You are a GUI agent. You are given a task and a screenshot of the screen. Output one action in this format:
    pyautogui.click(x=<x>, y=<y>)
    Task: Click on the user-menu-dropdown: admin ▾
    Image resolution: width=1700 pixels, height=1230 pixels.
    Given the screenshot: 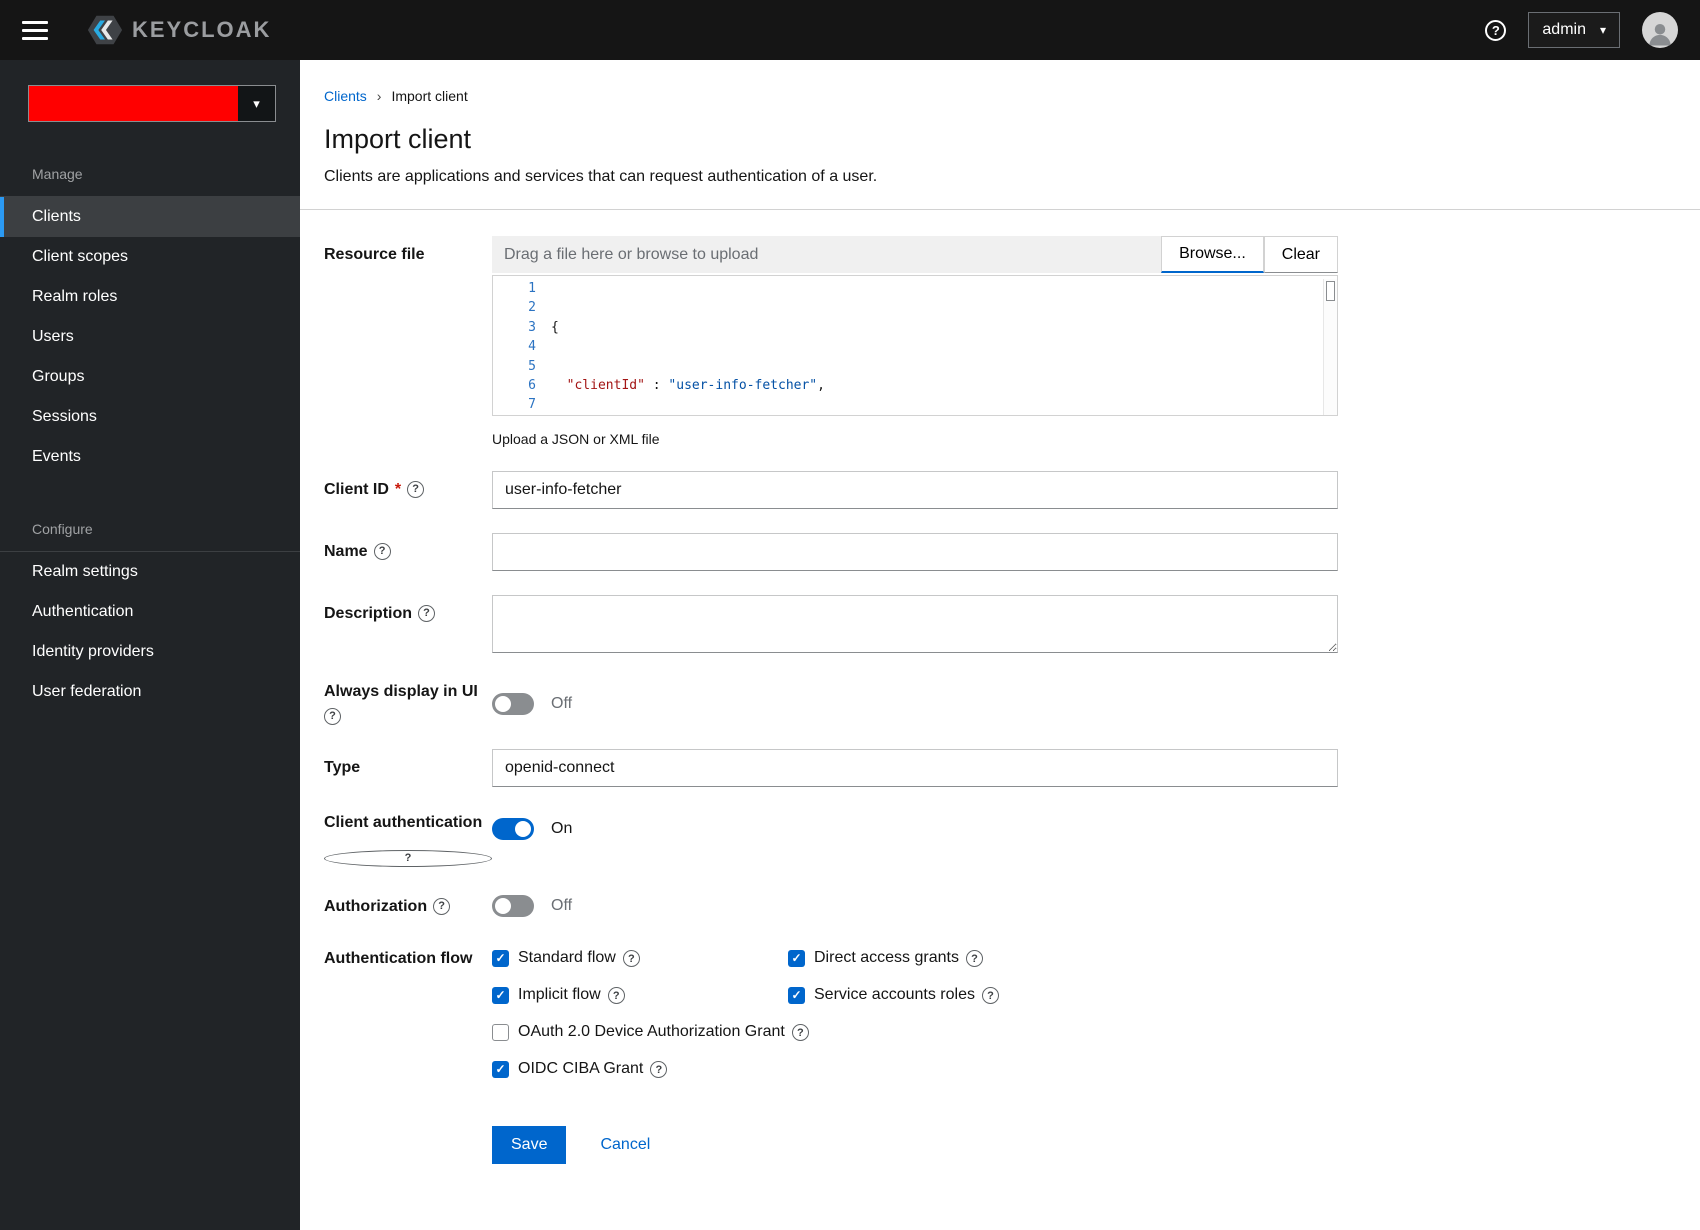 What is the action you would take?
    pyautogui.click(x=1574, y=30)
    